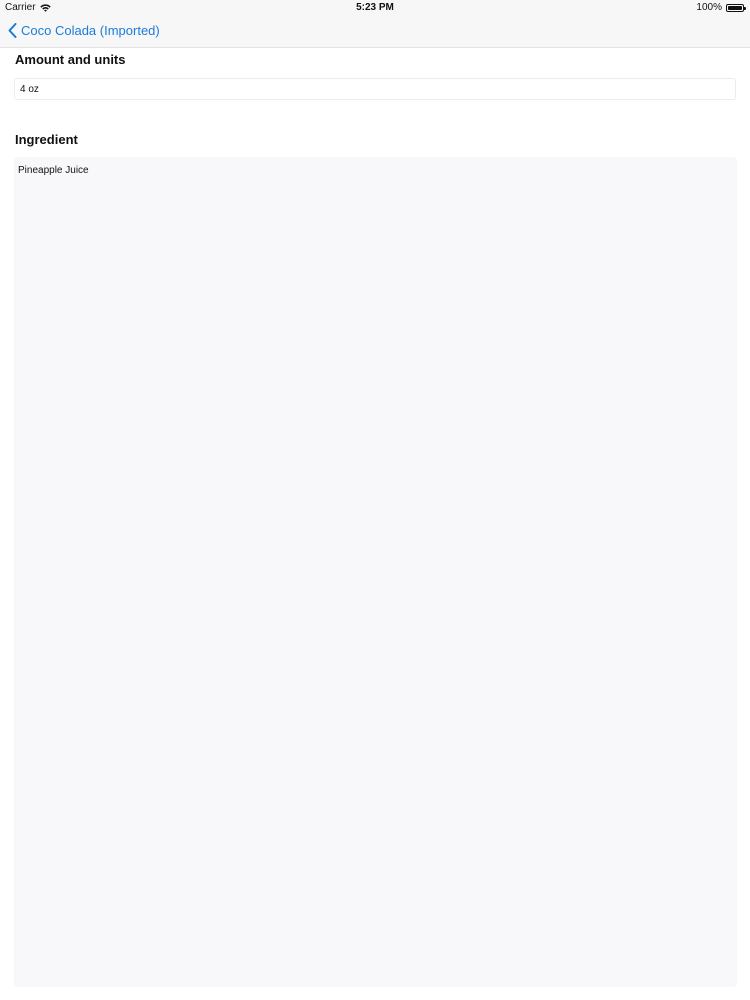 This screenshot has width=750, height=1000. Describe the element at coordinates (12, 30) in the screenshot. I see `chevron-left-icon` at that location.